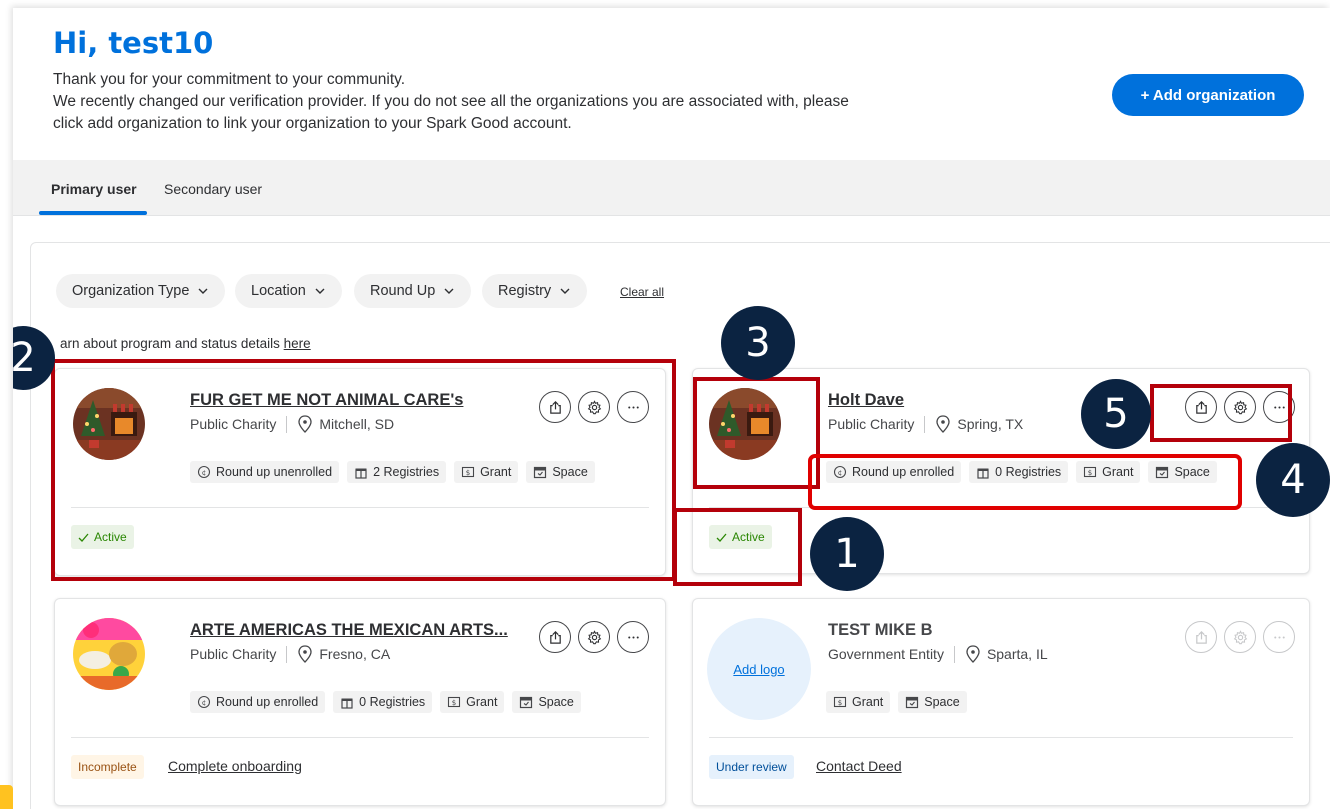 The image size is (1330, 809). What do you see at coordinates (141, 291) in the screenshot?
I see `filter-organization-type: Organization Type` at bounding box center [141, 291].